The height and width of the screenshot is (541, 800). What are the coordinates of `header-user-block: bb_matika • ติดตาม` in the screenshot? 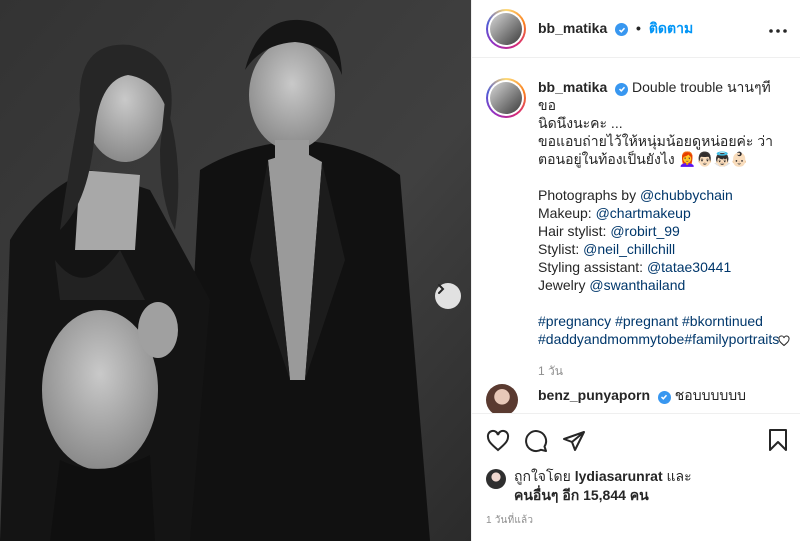 It's located at (615, 29).